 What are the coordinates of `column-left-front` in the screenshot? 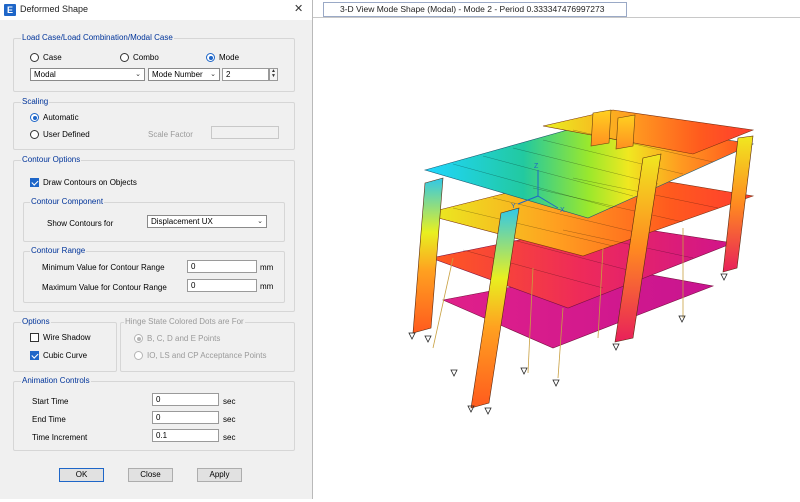 It's located at (428, 255).